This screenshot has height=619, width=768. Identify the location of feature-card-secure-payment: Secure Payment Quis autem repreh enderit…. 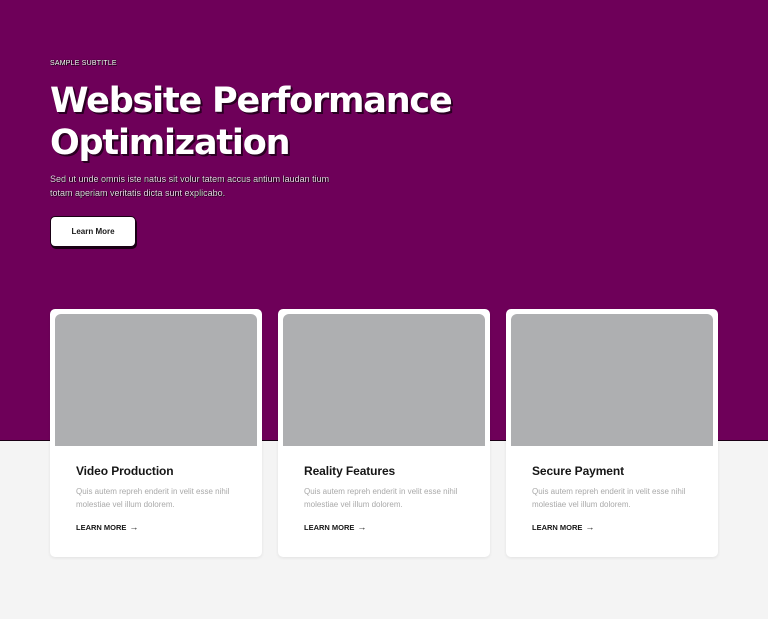
(612, 433).